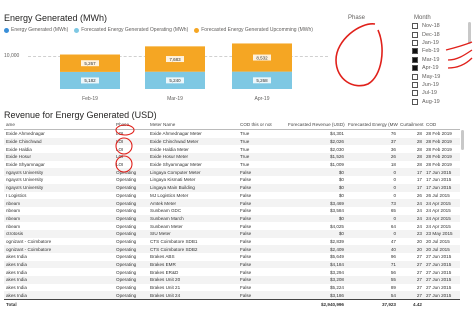 The width and height of the screenshot is (474, 310). Describe the element at coordinates (262, 125) in the screenshot. I see `column-header: COD this or not` at that location.